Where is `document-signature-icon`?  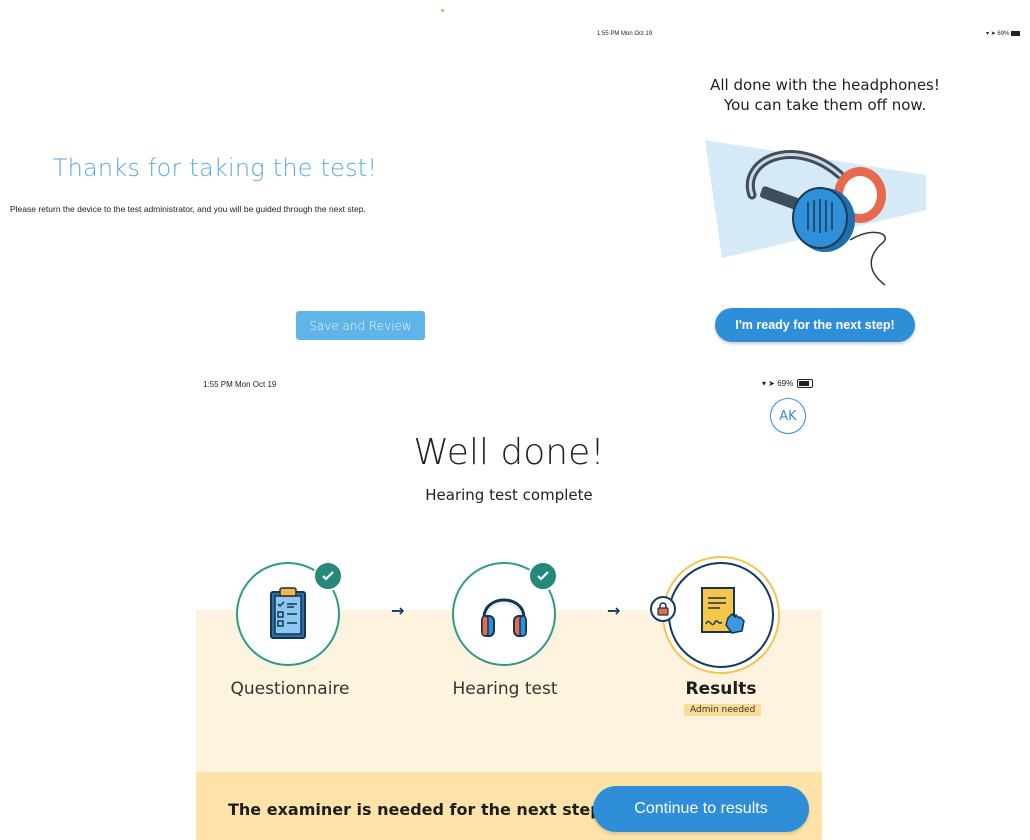 document-signature-icon is located at coordinates (723, 610).